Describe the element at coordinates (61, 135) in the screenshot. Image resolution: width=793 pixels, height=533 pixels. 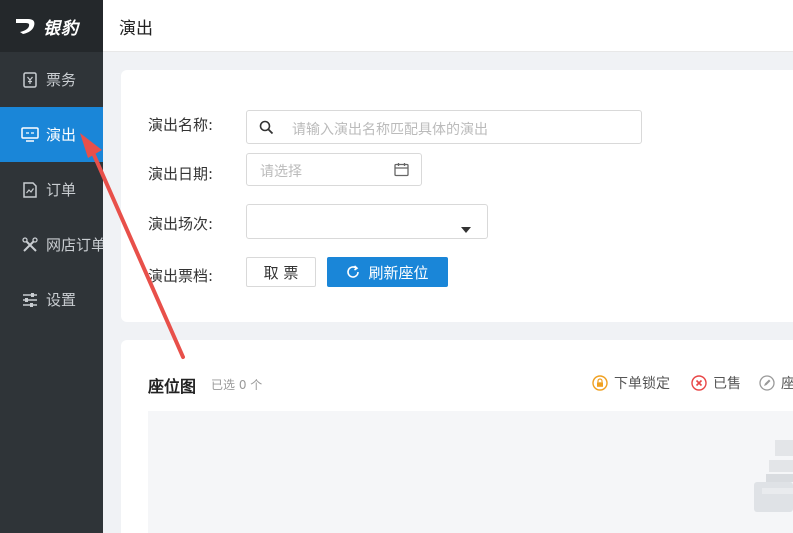
I see `sidebar-item-label: 演出` at that location.